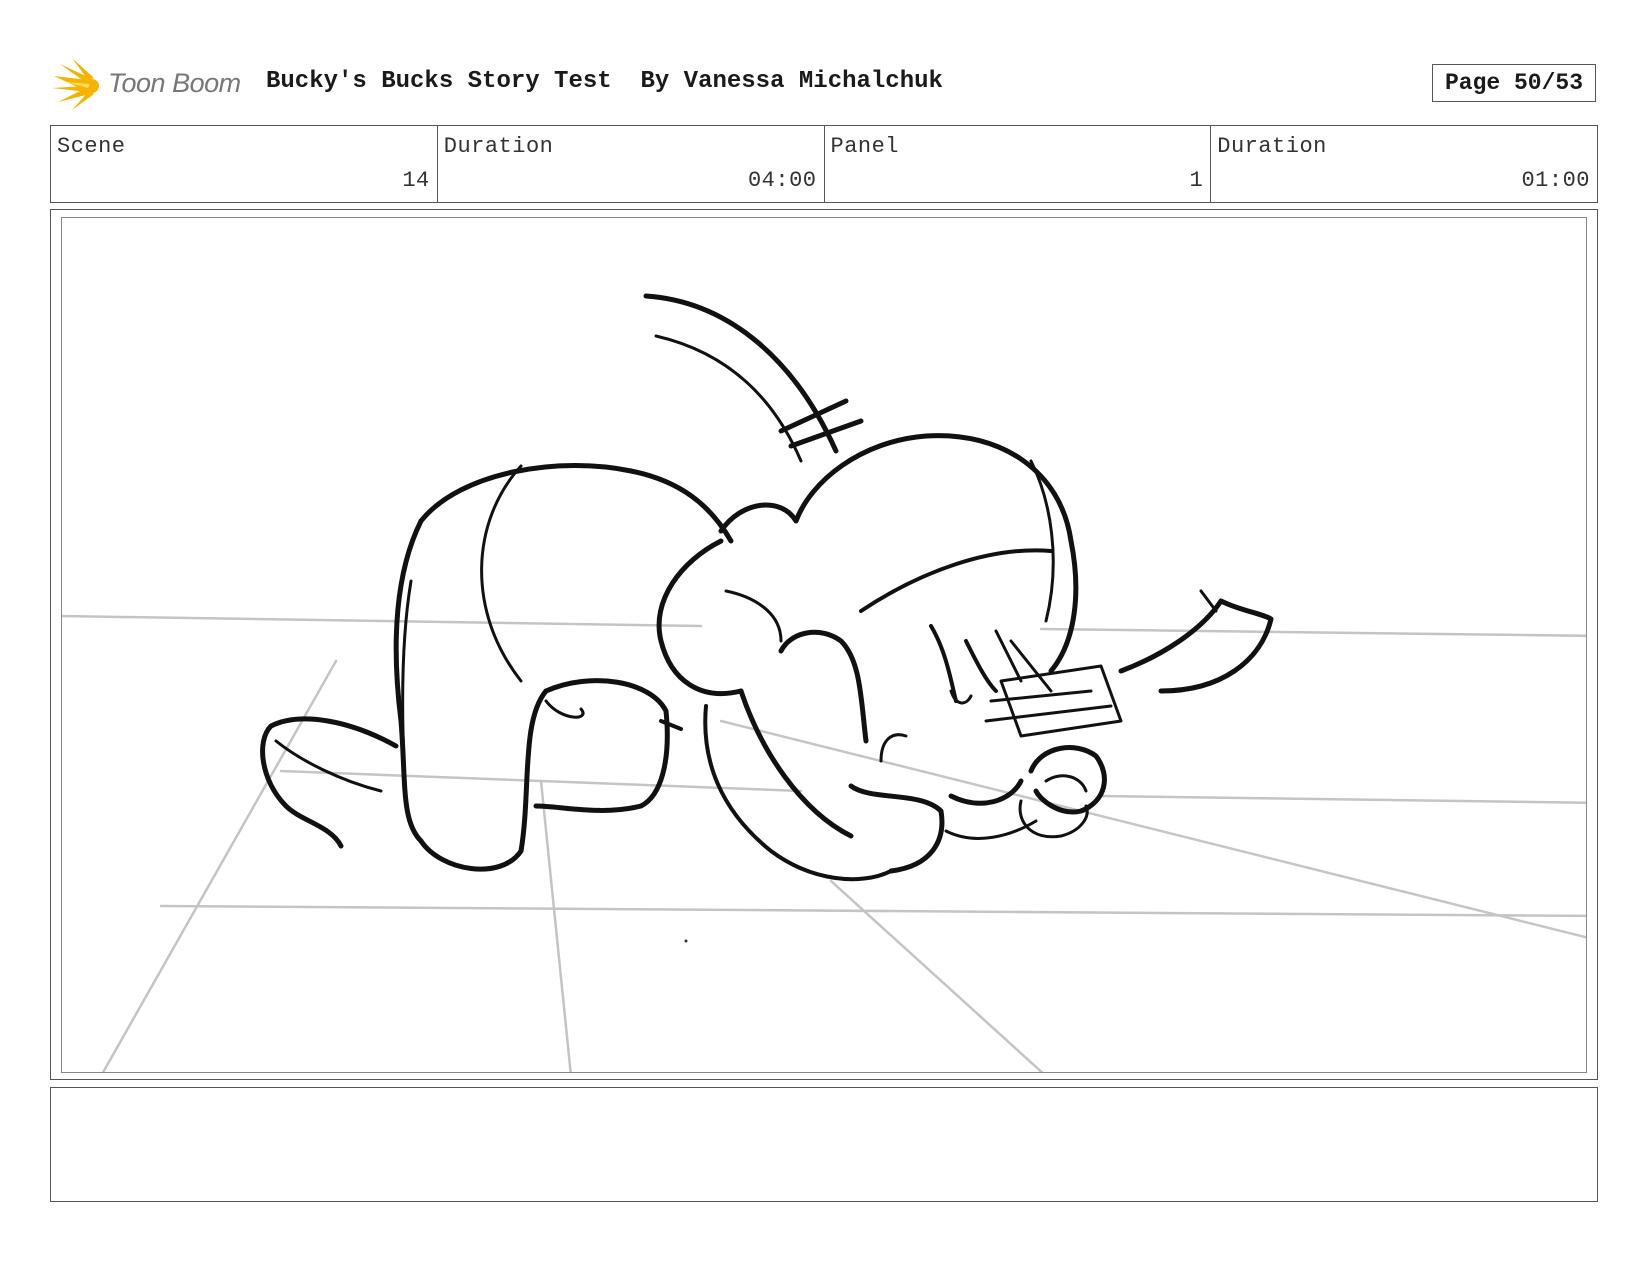 The height and width of the screenshot is (1275, 1650). I want to click on panel-duration-cell: Duration 01:00, so click(1404, 164).